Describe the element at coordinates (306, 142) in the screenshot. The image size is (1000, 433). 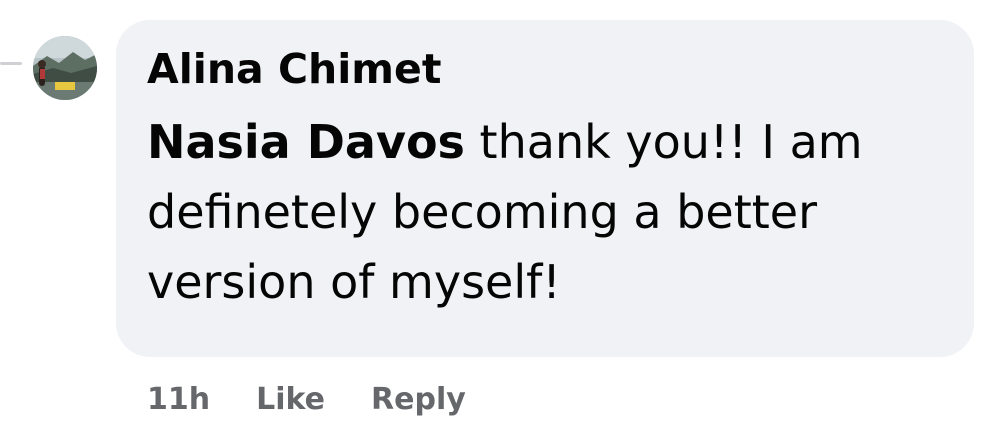
I see `mention-link: Nasia Davos` at that location.